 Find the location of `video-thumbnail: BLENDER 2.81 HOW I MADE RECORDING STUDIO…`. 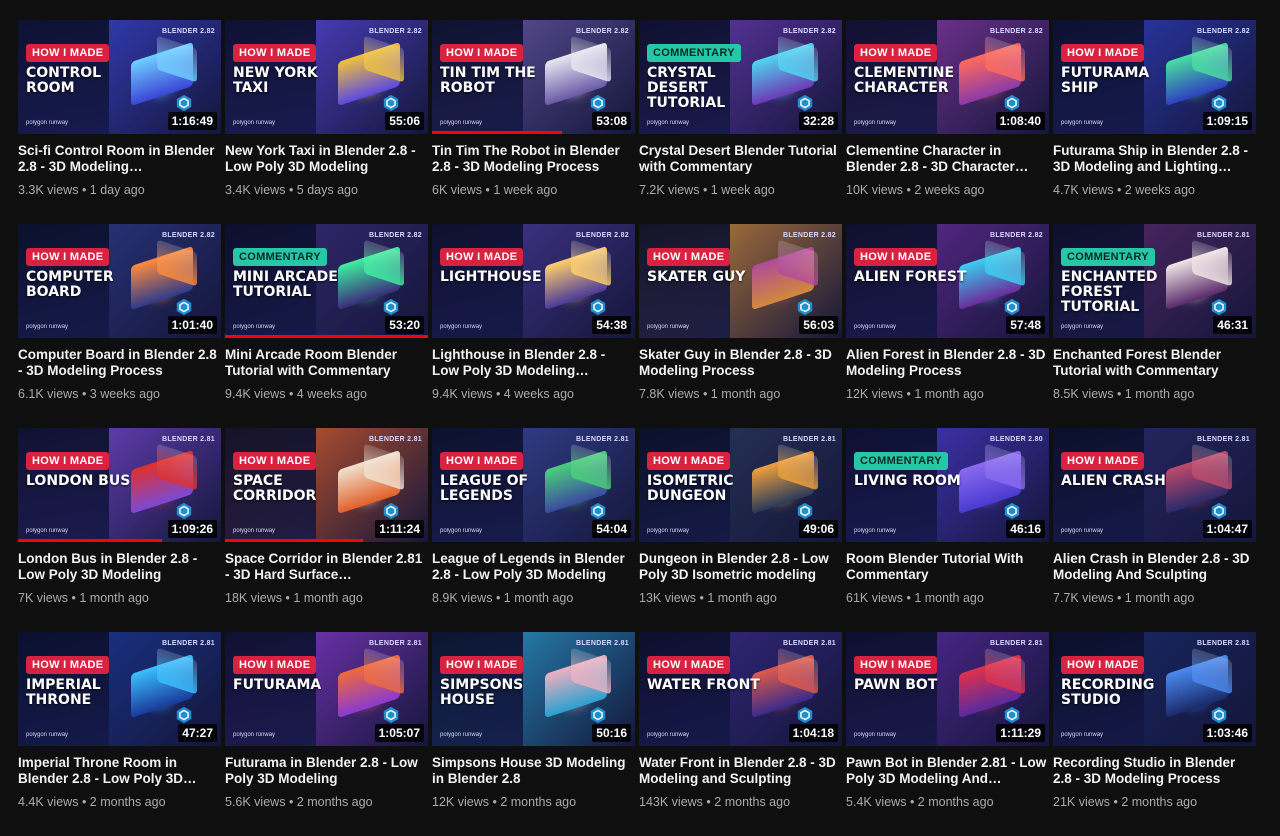

video-thumbnail: BLENDER 2.81 HOW I MADE RECORDING STUDIO… is located at coordinates (1154, 689).